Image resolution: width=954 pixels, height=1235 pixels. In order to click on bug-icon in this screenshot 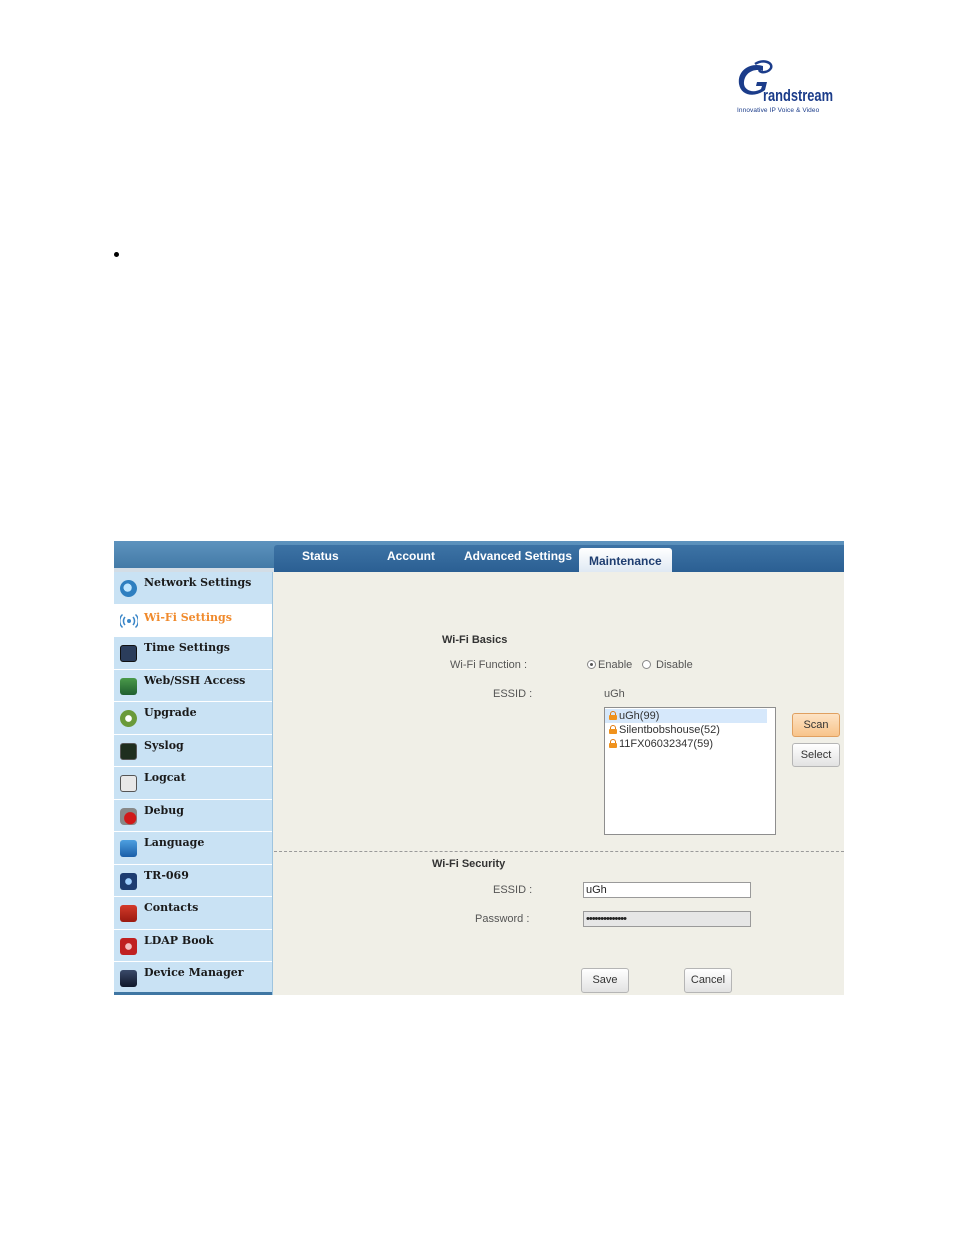, I will do `click(128, 816)`.